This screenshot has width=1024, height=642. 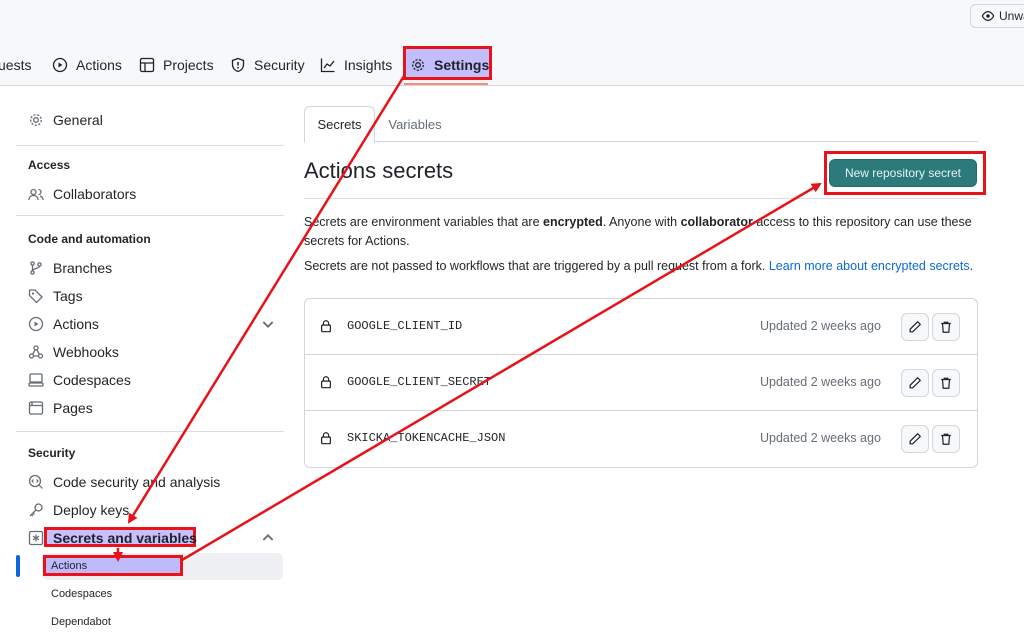 What do you see at coordinates (238, 65) in the screenshot?
I see `shield-icon` at bounding box center [238, 65].